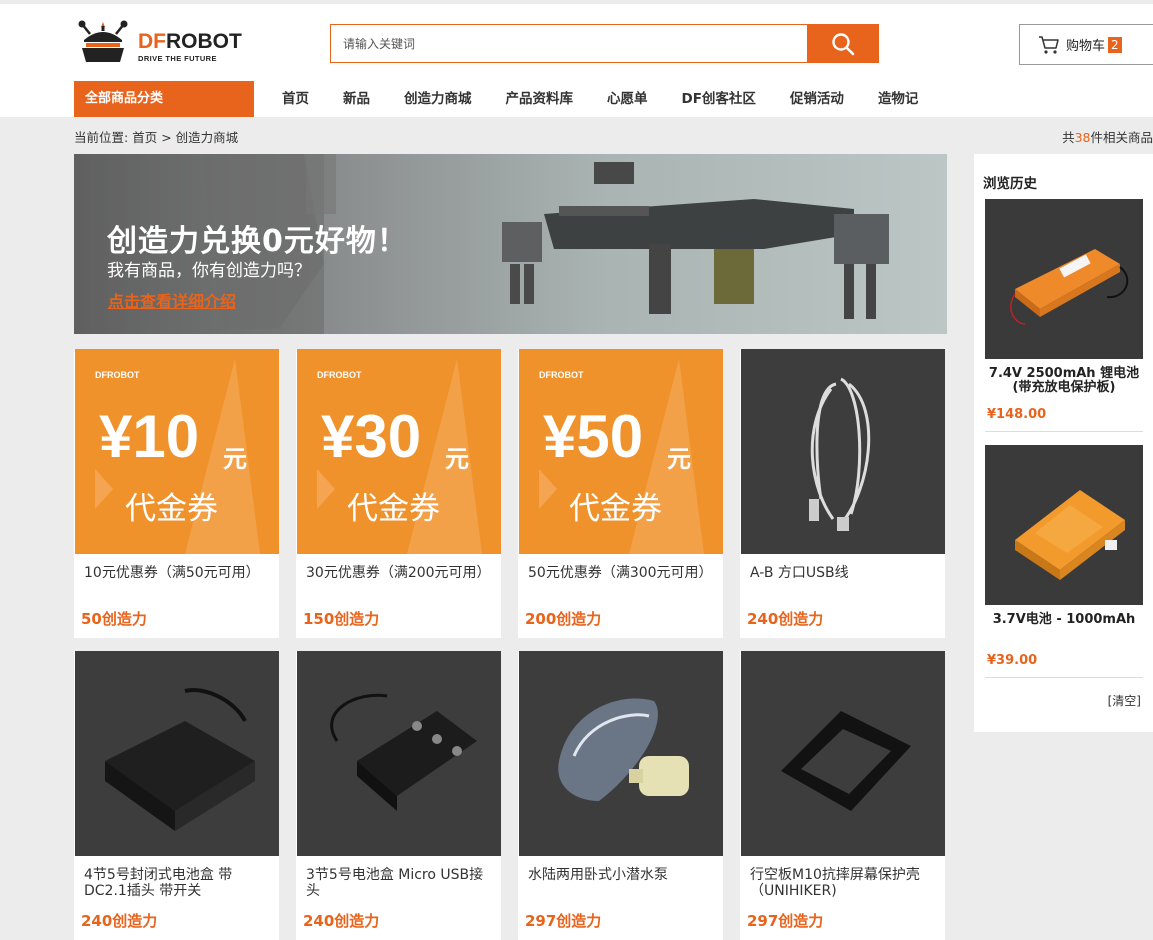 The height and width of the screenshot is (940, 1153). What do you see at coordinates (586, 99) in the screenshot?
I see `main-nav: 首页 新品 创造力商城 产品资料库 心愿单 DF创客社区 促销活动 造物记` at bounding box center [586, 99].